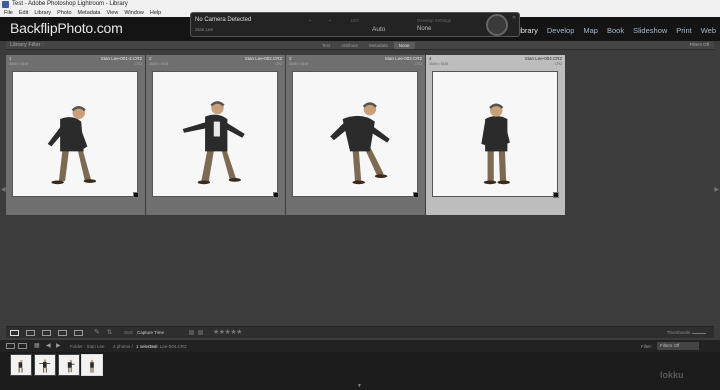 The image size is (720, 390). Describe the element at coordinates (5, 4) in the screenshot. I see `lightroom-app-icon` at that location.